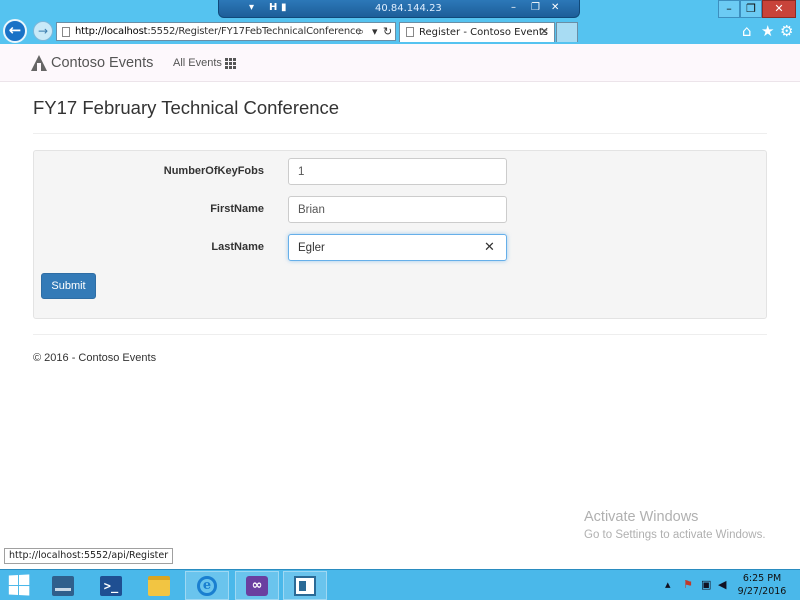 The height and width of the screenshot is (600, 800). Describe the element at coordinates (186, 107) in the screenshot. I see `page-title: FY17 February Technical Conference` at that location.